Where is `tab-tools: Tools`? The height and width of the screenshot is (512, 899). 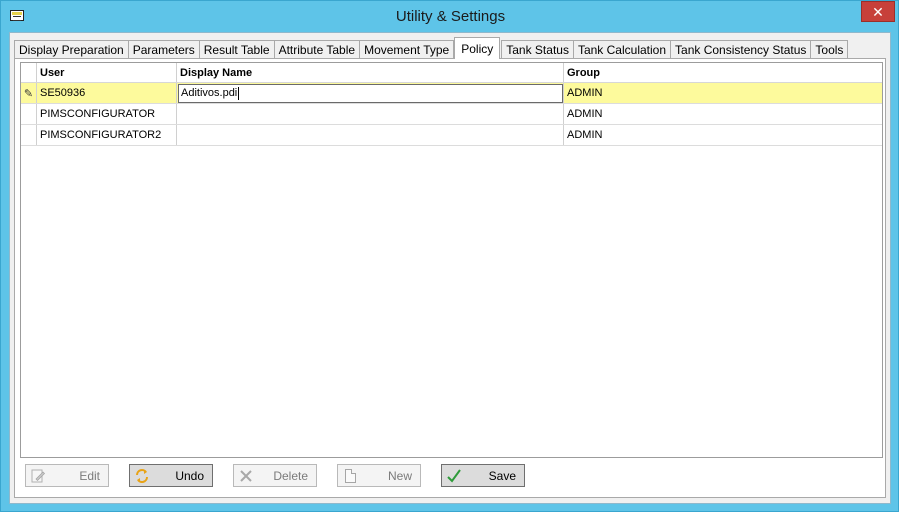 tab-tools: Tools is located at coordinates (829, 49).